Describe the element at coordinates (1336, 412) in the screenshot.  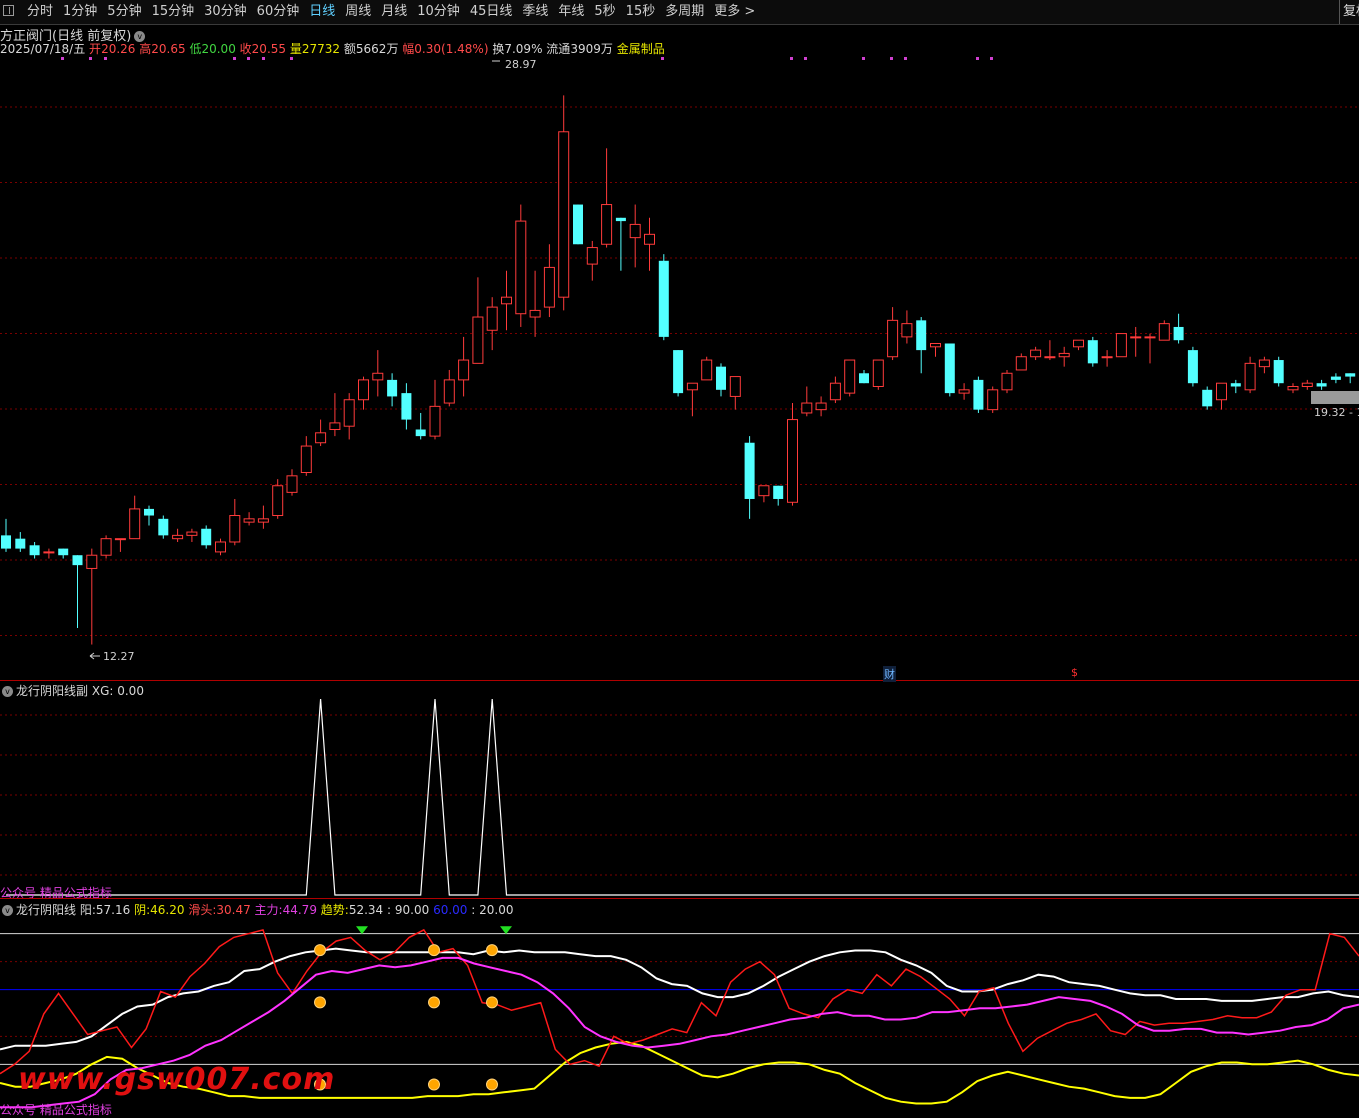
I see `last-price-marker: 19.32 - 1` at that location.